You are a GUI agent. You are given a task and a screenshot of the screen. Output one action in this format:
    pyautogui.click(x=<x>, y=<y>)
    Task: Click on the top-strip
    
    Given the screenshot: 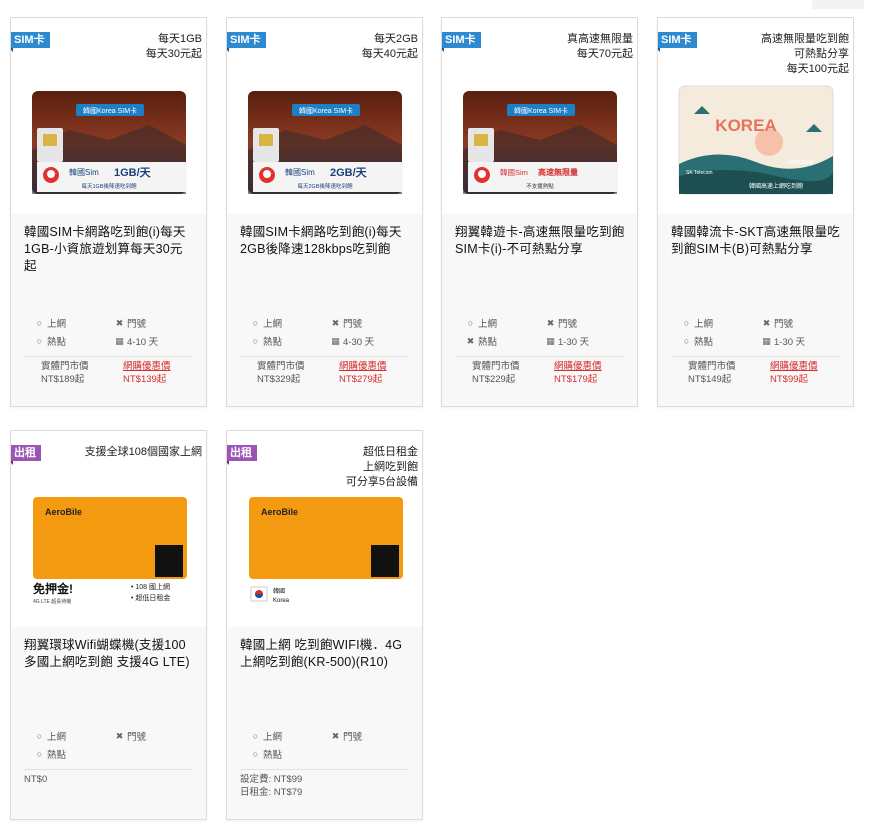 What is the action you would take?
    pyautogui.click(x=838, y=4)
    